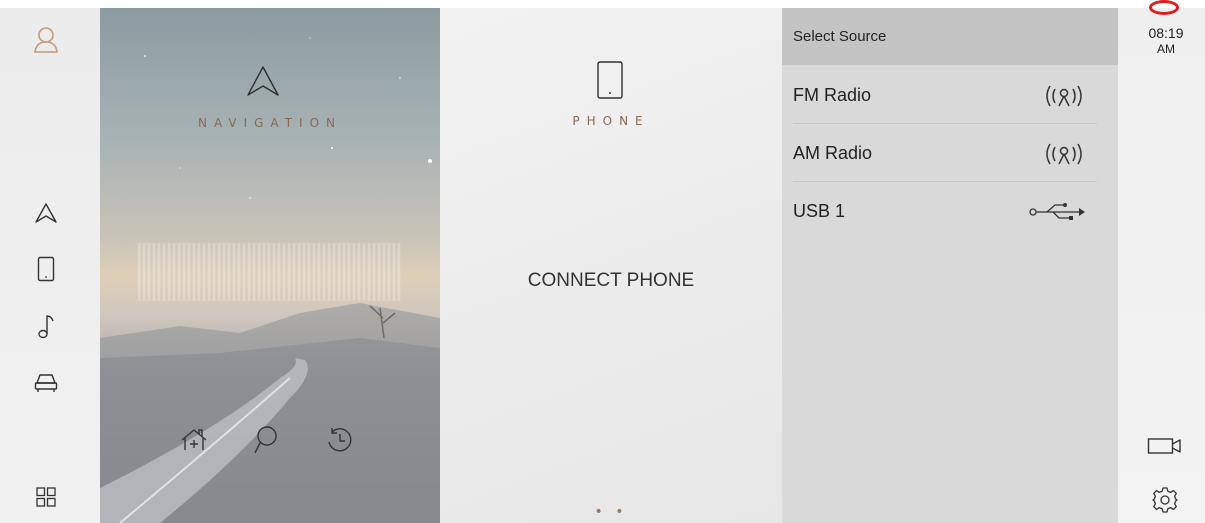 The image size is (1205, 523). I want to click on add-home-button, so click(194, 440).